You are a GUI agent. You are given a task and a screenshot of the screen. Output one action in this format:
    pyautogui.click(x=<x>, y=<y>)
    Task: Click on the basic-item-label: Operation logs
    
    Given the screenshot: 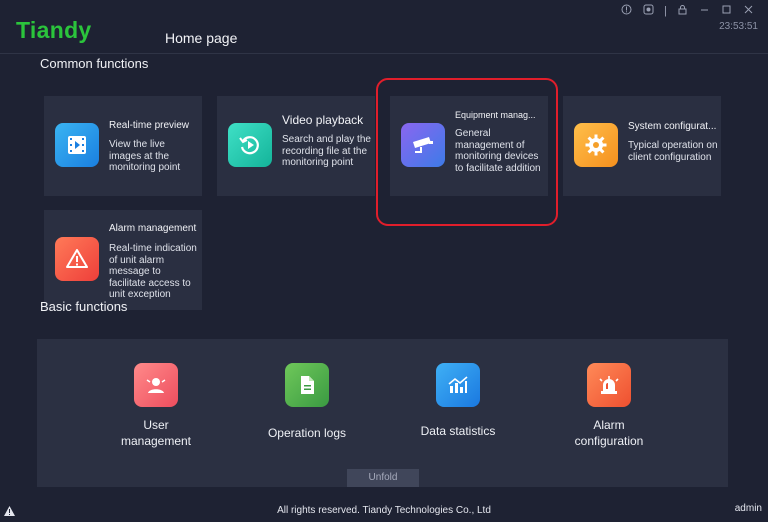 What is the action you would take?
    pyautogui.click(x=307, y=433)
    